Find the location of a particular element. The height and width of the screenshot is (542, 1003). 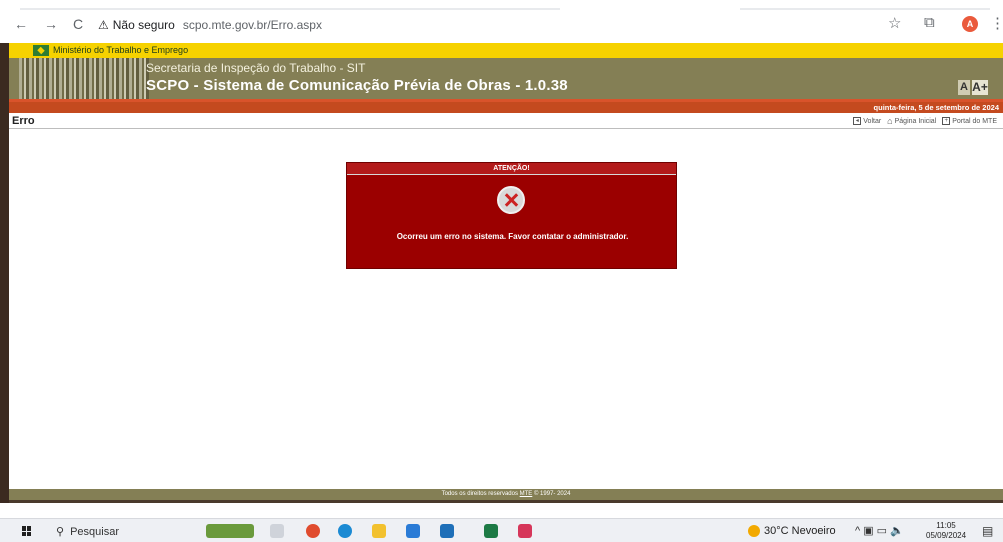

footer-copyright: © 1997- 2024 is located at coordinates (552, 494).